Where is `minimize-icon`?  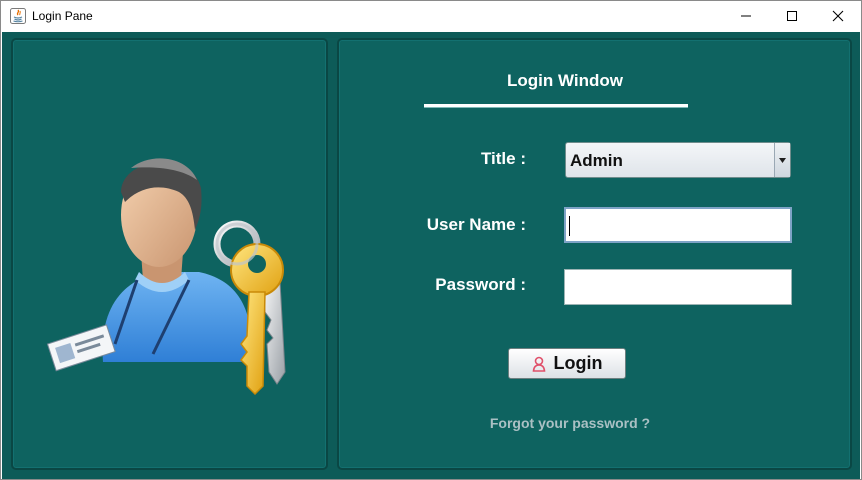 minimize-icon is located at coordinates (746, 16).